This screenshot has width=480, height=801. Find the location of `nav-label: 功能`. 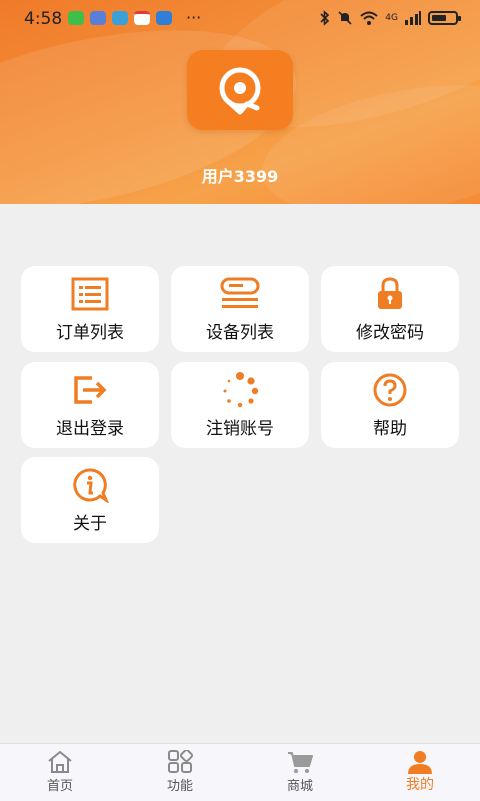

nav-label: 功能 is located at coordinates (179, 786).